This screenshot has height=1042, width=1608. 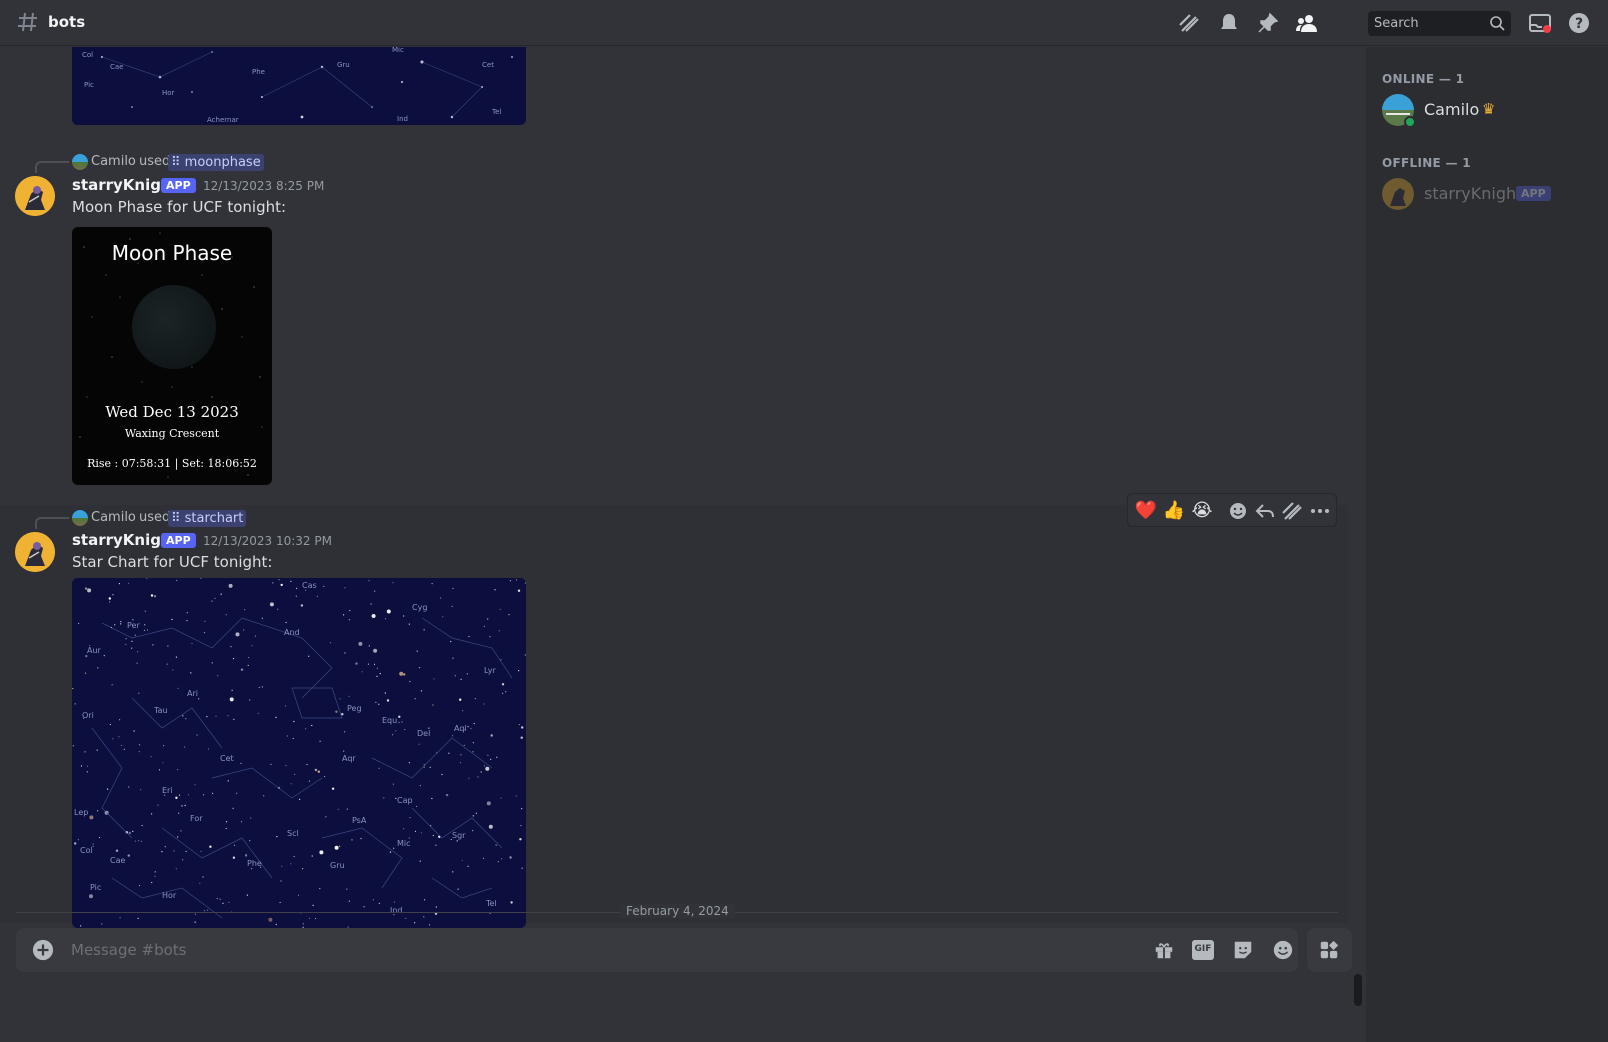 What do you see at coordinates (160, 710) in the screenshot?
I see `constellation-label: Tau` at bounding box center [160, 710].